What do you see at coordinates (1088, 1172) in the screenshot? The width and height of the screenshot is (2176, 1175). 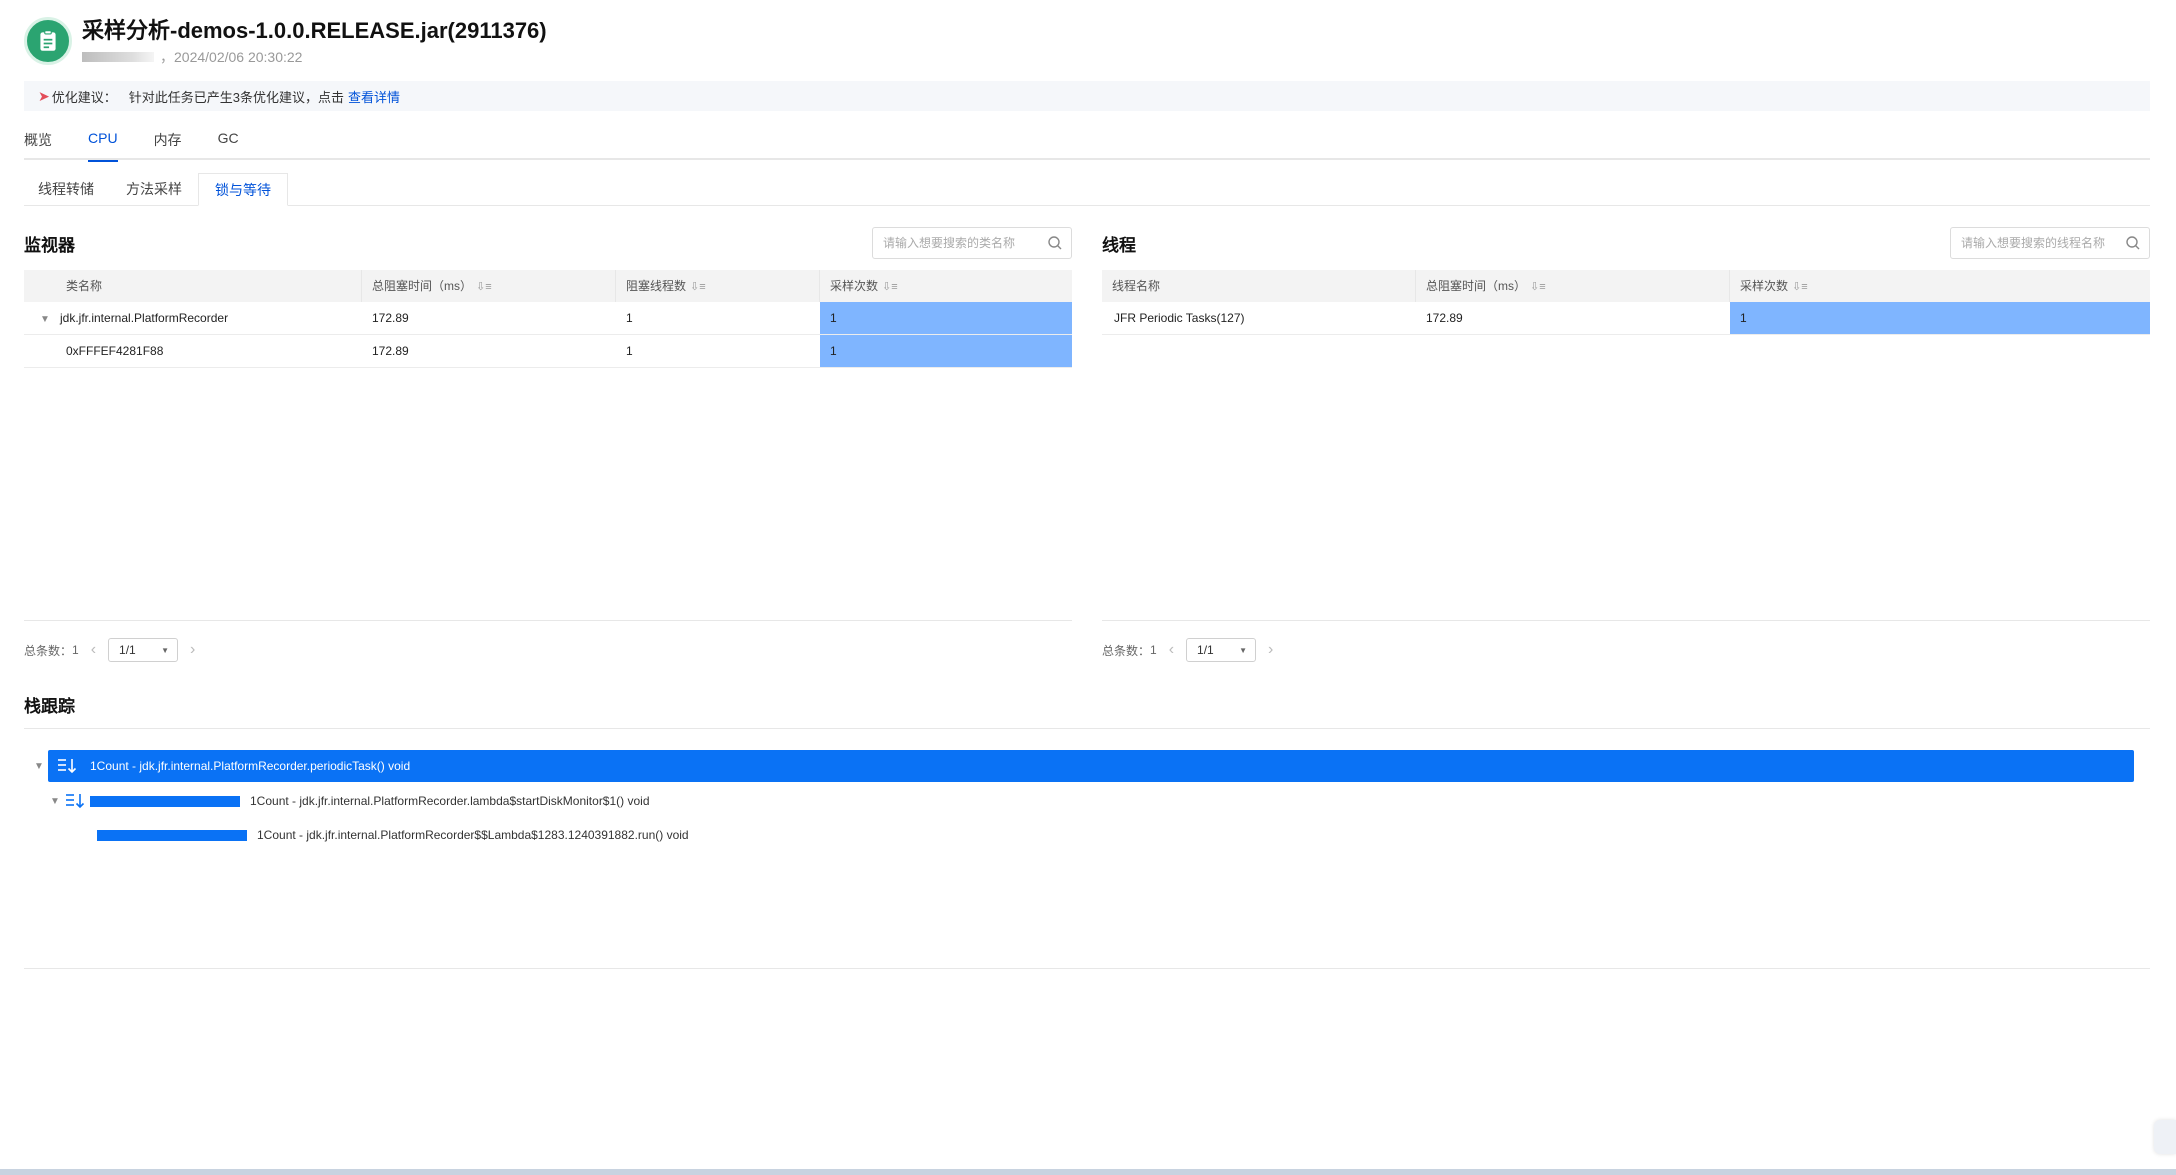 I see `horizontal-scrollbar` at bounding box center [1088, 1172].